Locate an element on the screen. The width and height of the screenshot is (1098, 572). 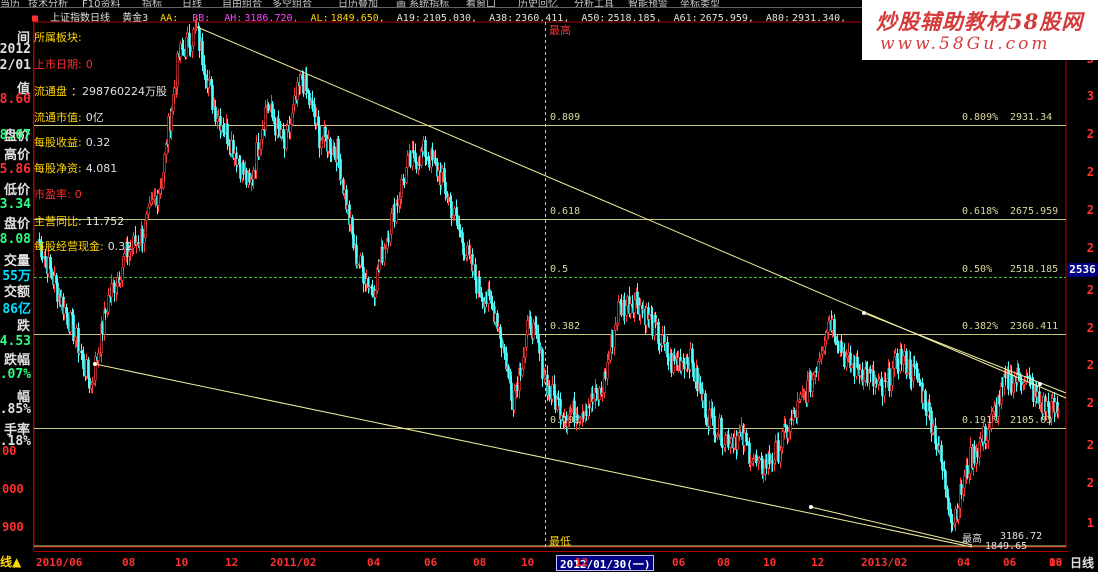
x-axis-label: 12 is located at coordinates (232, 562).